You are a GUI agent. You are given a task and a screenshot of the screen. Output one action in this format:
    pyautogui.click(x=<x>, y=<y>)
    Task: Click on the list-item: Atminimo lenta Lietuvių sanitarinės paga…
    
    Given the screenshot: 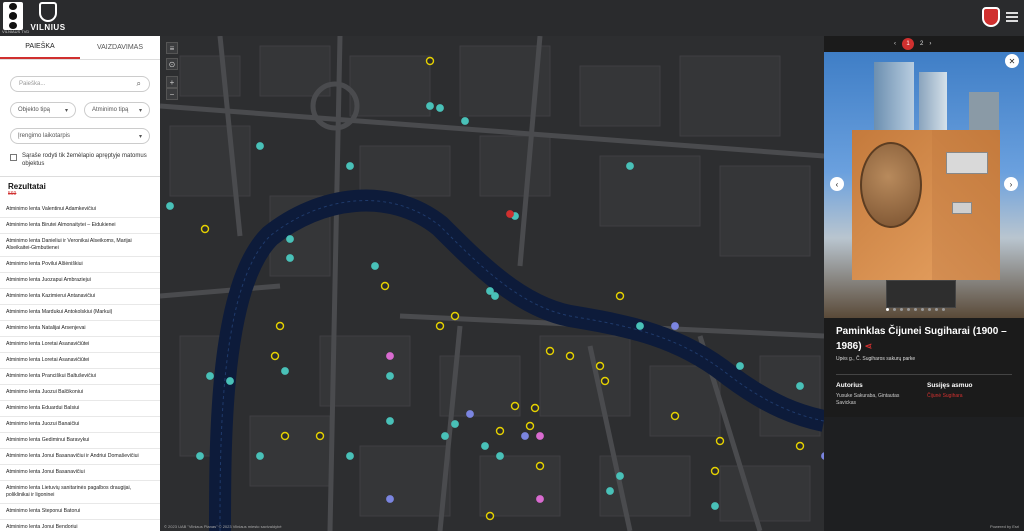 What is the action you would take?
    pyautogui.click(x=80, y=492)
    